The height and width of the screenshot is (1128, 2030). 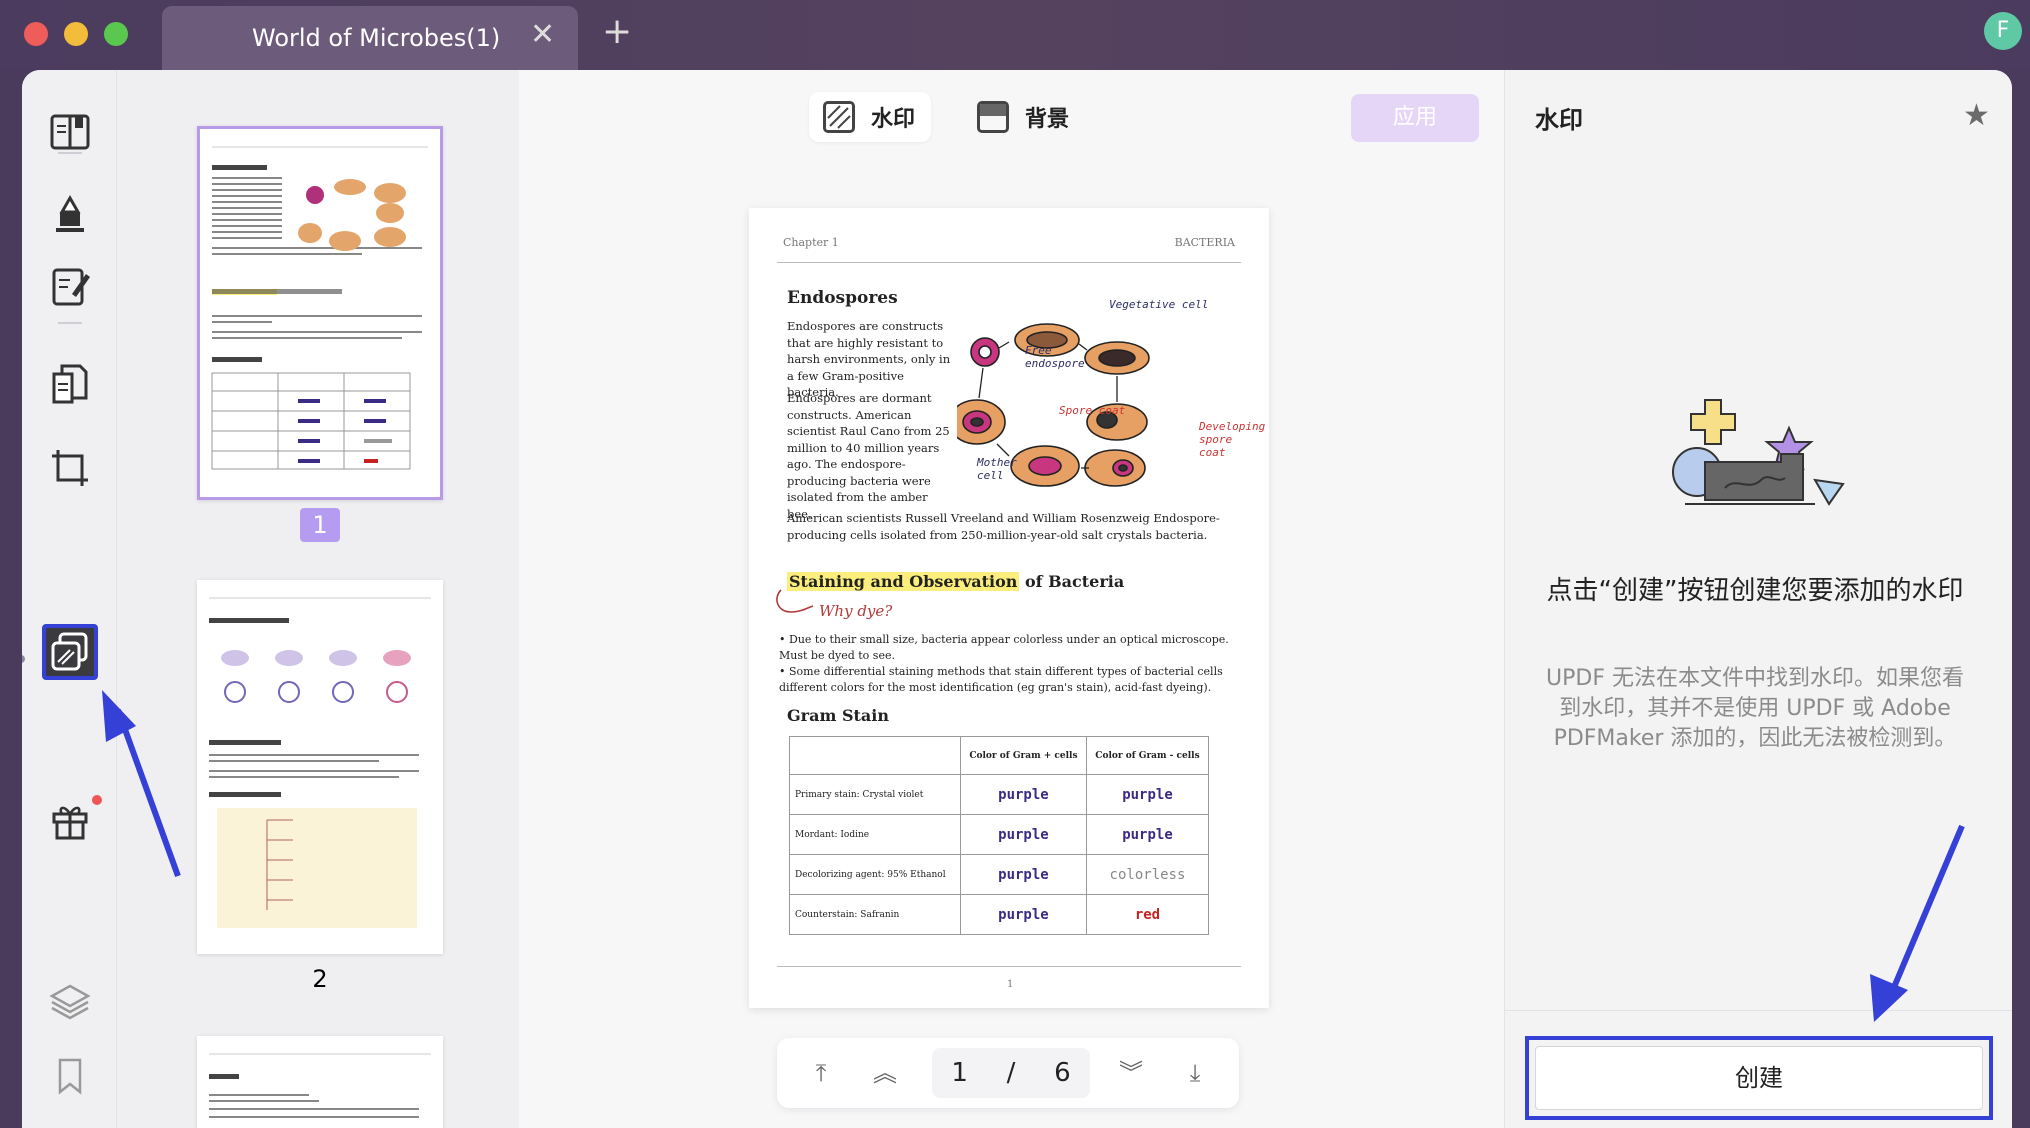 What do you see at coordinates (69, 599) in the screenshot?
I see `tool-rail` at bounding box center [69, 599].